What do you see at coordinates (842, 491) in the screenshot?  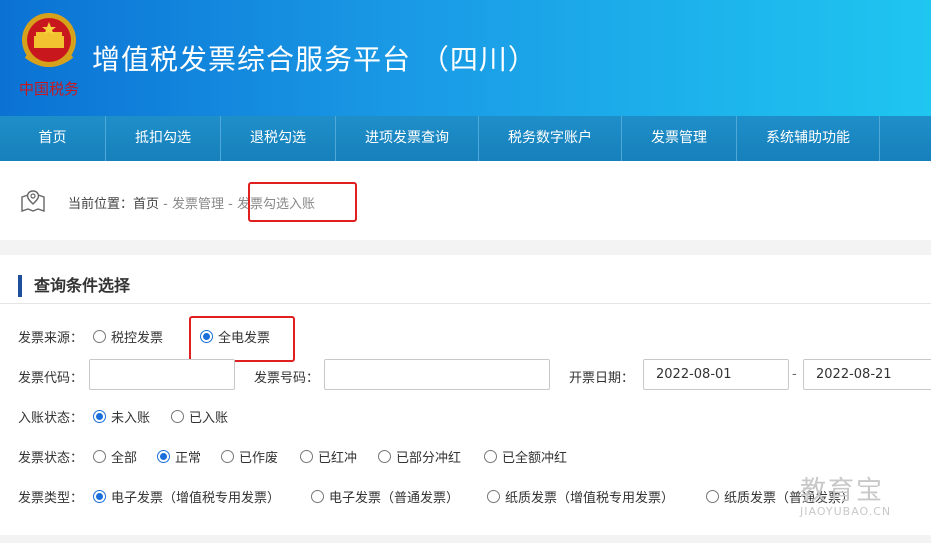 I see `watermark-text: 教育宝` at bounding box center [842, 491].